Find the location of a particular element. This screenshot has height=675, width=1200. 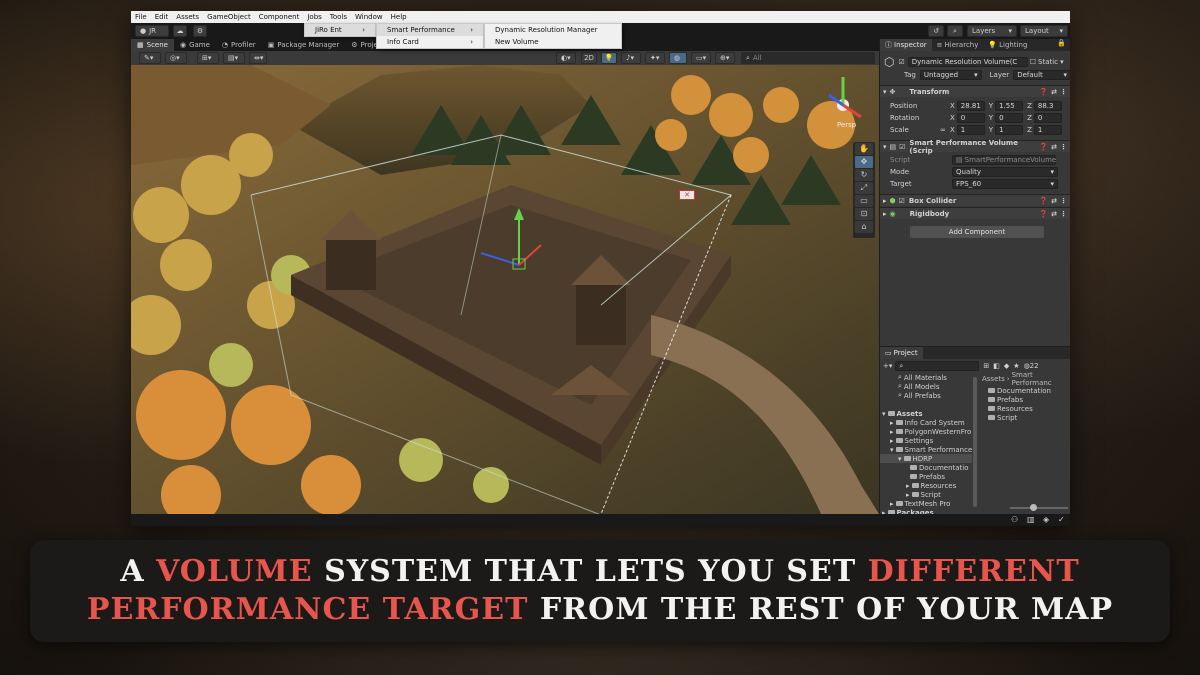

target-dropdown: FPS_60 ▾ is located at coordinates (1005, 184).